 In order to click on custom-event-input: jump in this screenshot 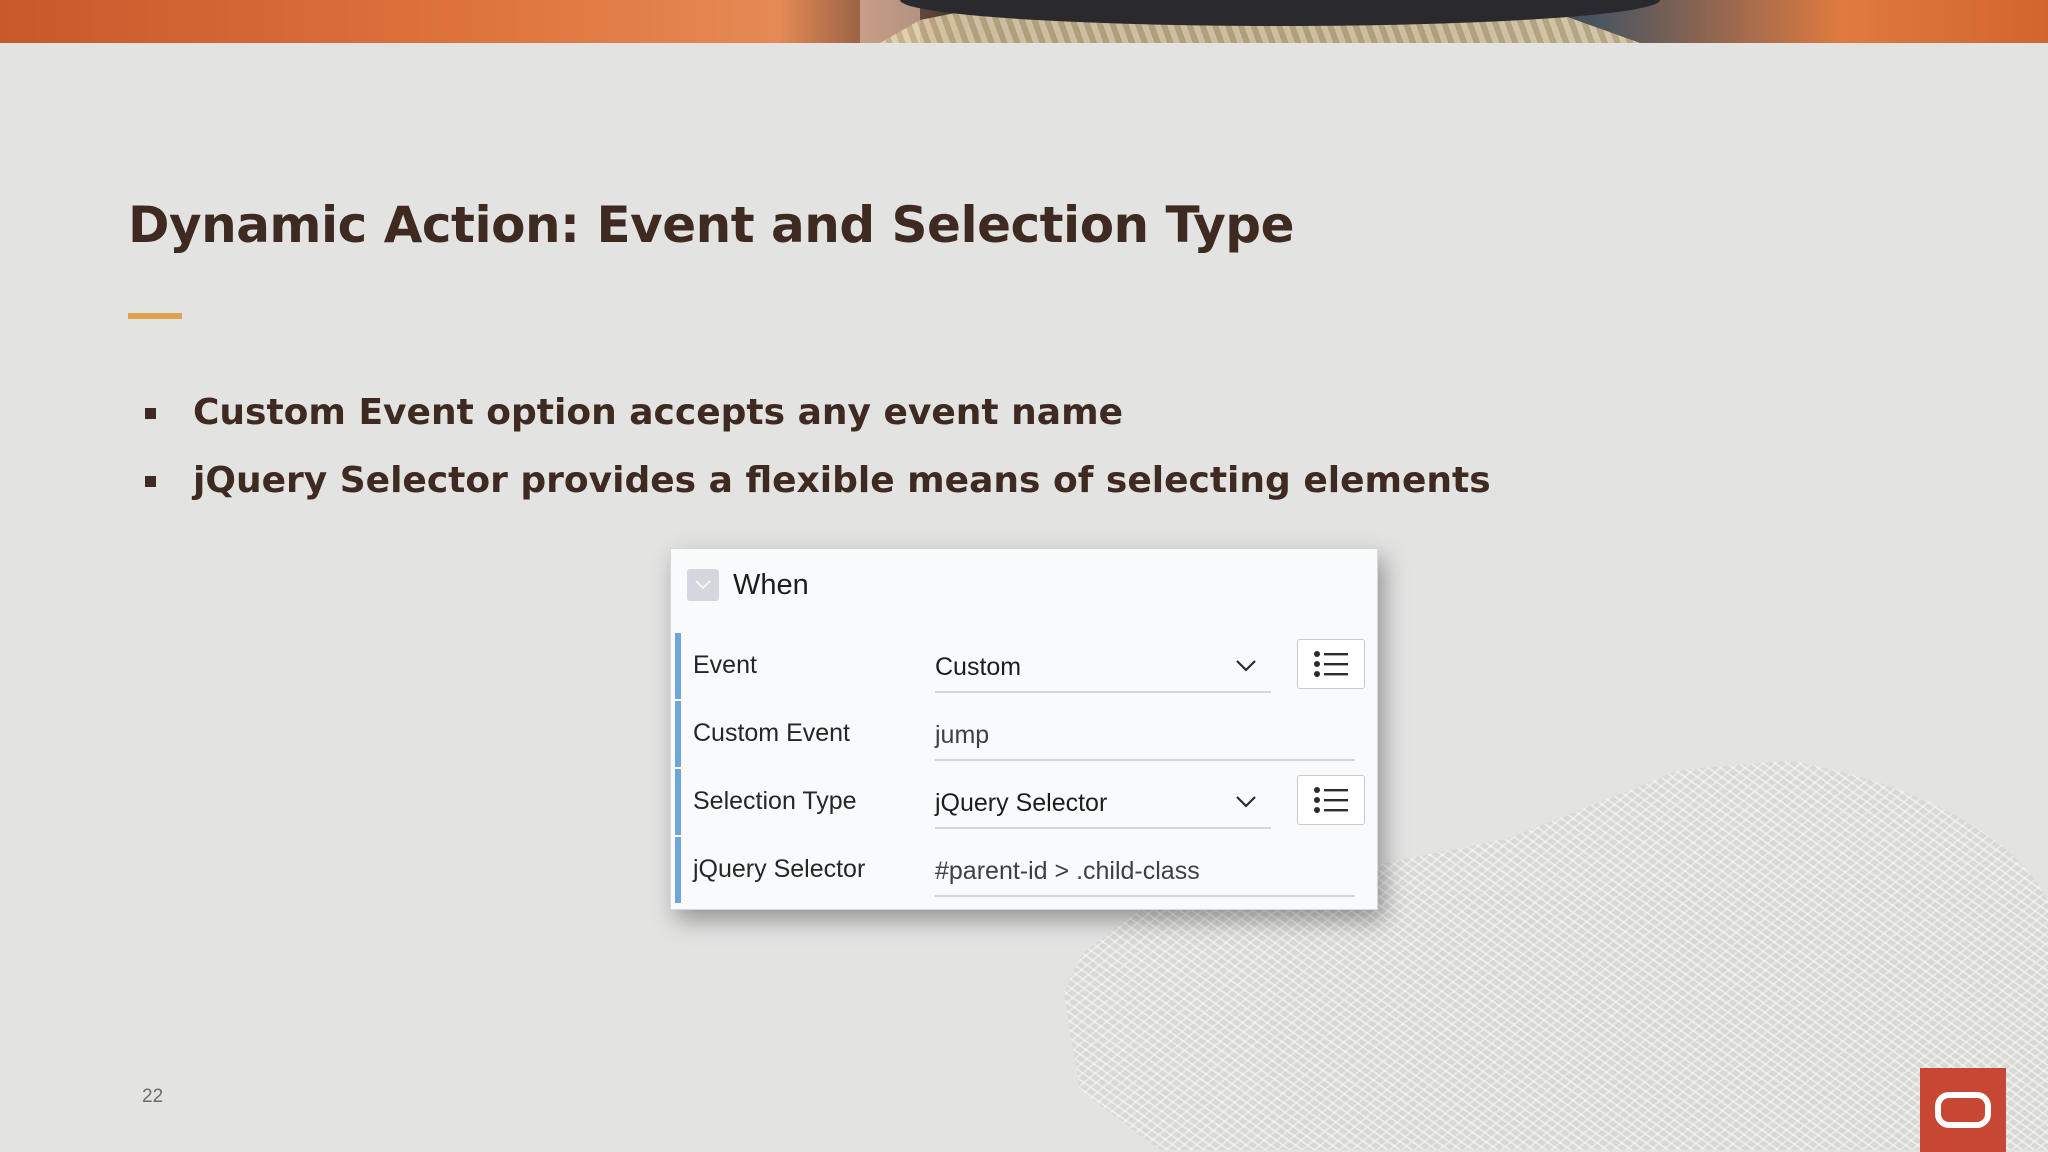, I will do `click(1145, 736)`.